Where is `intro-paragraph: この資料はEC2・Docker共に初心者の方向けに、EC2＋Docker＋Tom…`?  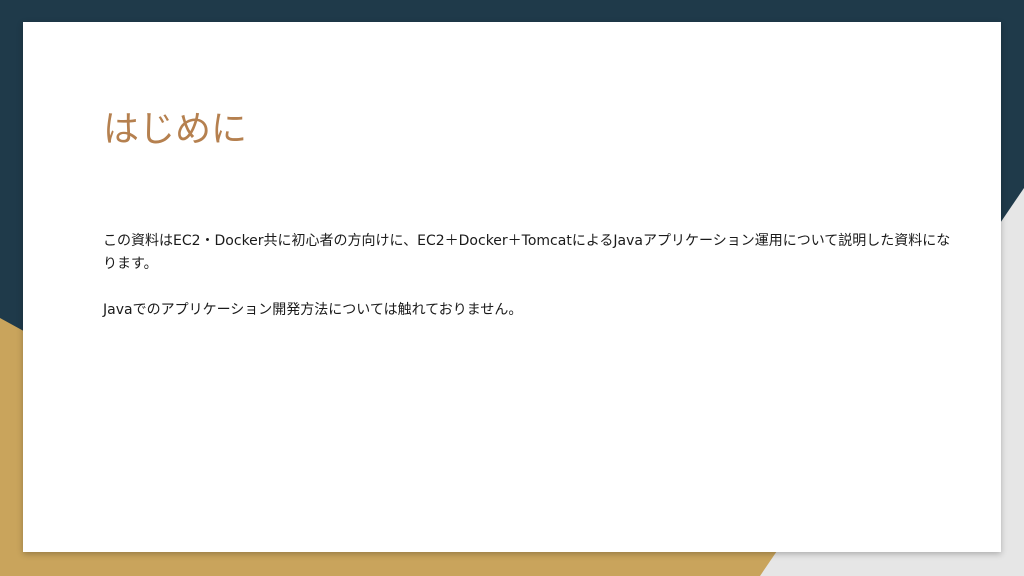
intro-paragraph: この資料はEC2・Docker共に初心者の方向けに、EC2＋Docker＋Tom… is located at coordinates (527, 252).